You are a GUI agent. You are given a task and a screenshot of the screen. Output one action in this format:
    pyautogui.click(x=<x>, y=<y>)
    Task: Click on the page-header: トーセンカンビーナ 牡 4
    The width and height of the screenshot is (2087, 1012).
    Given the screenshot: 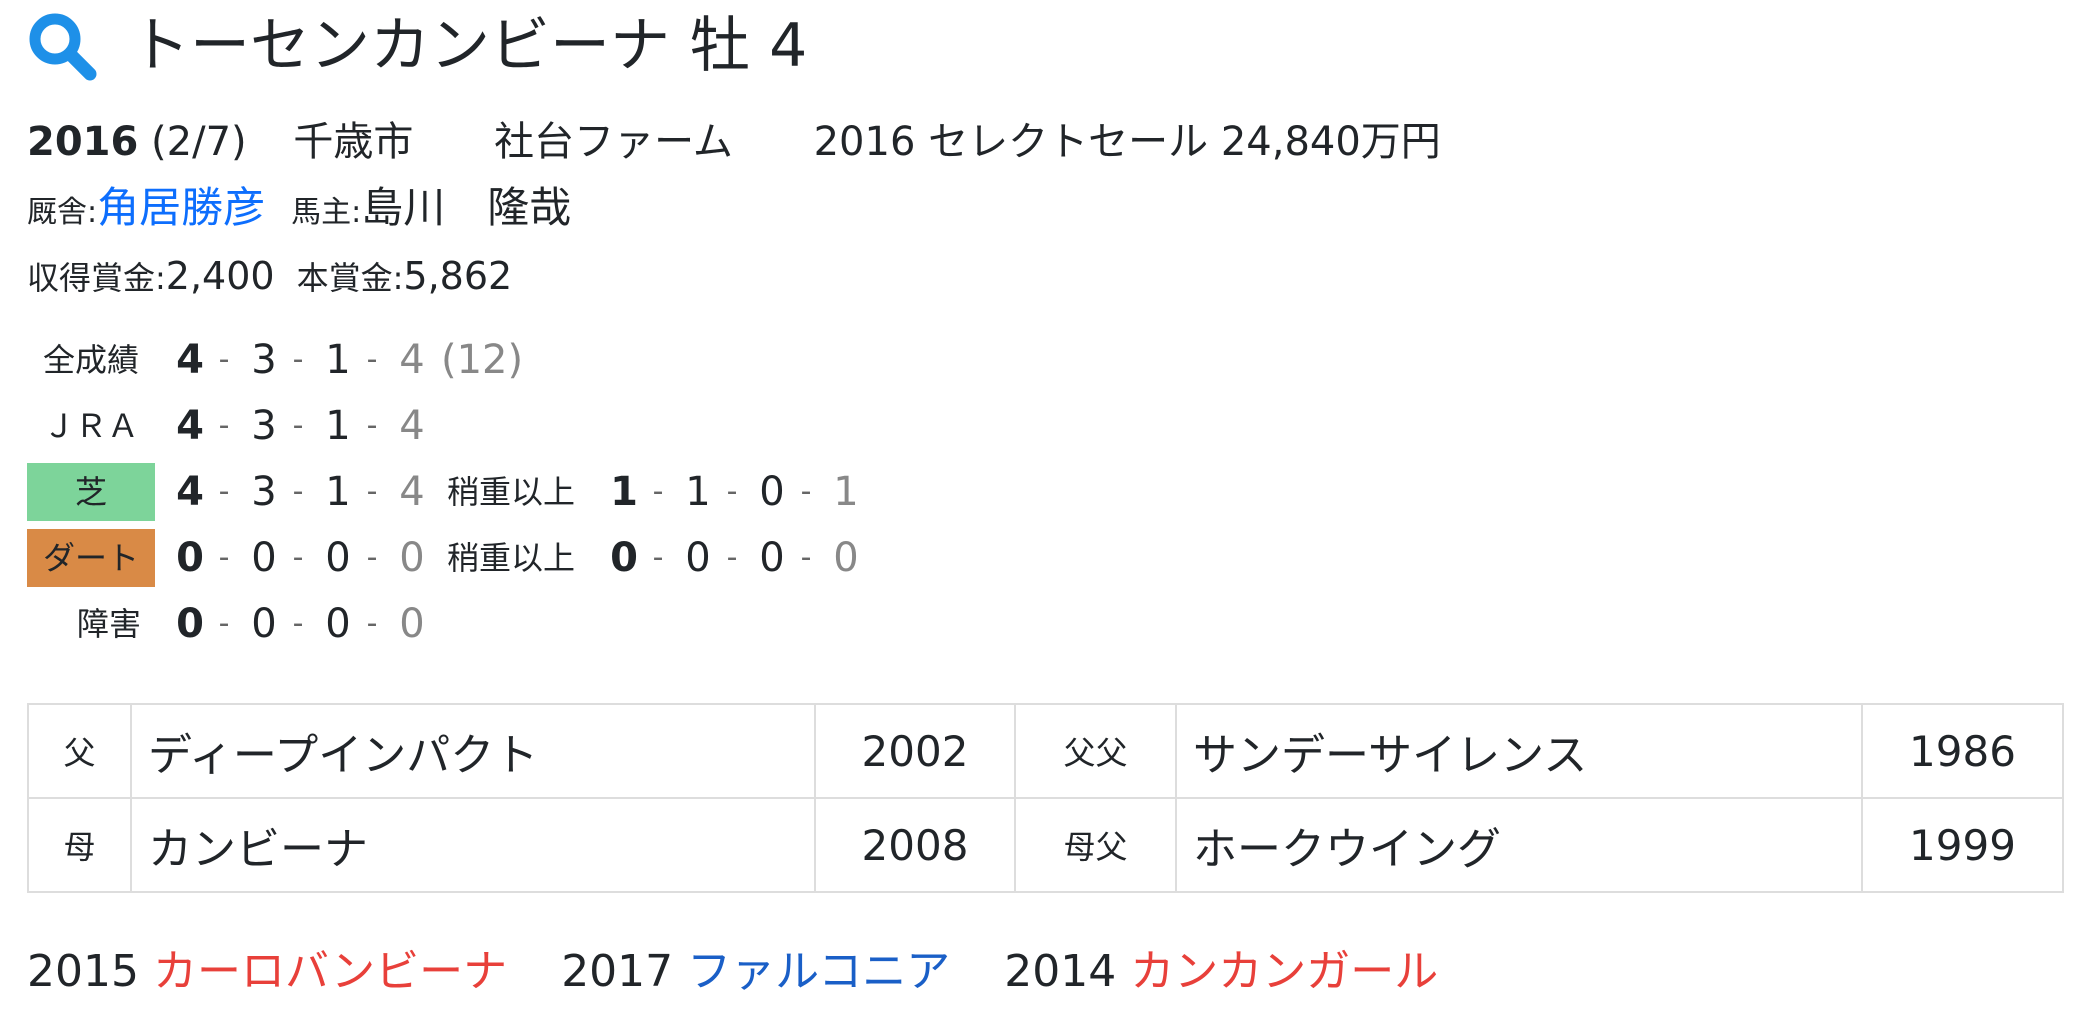 What is the action you would take?
    pyautogui.click(x=416, y=46)
    